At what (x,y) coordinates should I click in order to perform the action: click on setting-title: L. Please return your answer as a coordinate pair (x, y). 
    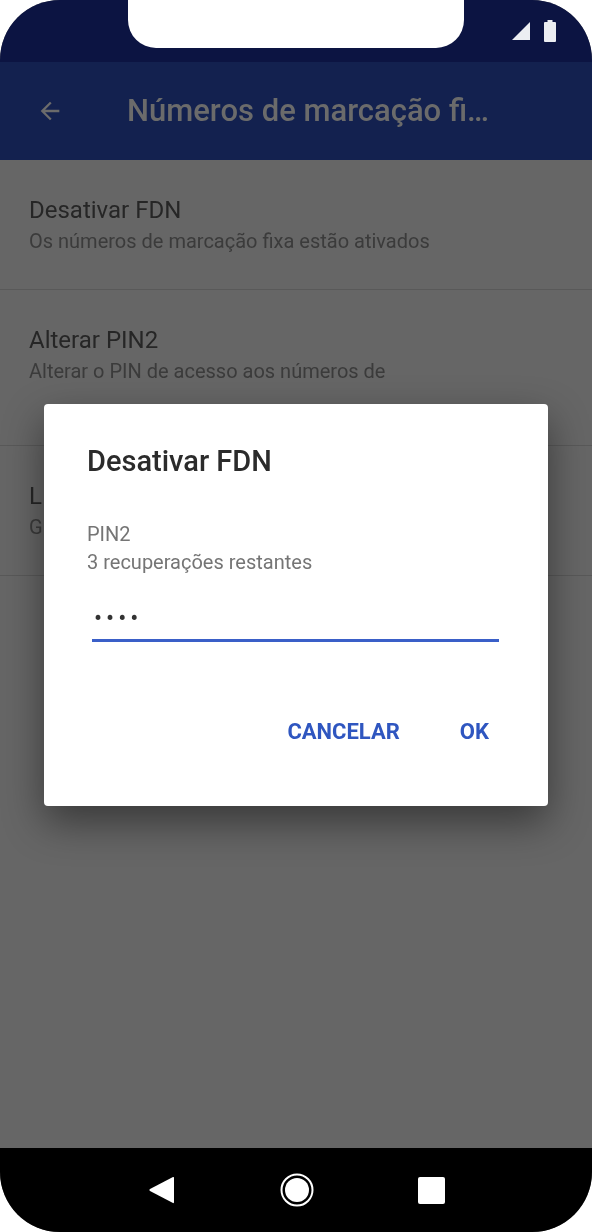
    Looking at the image, I should click on (35, 496).